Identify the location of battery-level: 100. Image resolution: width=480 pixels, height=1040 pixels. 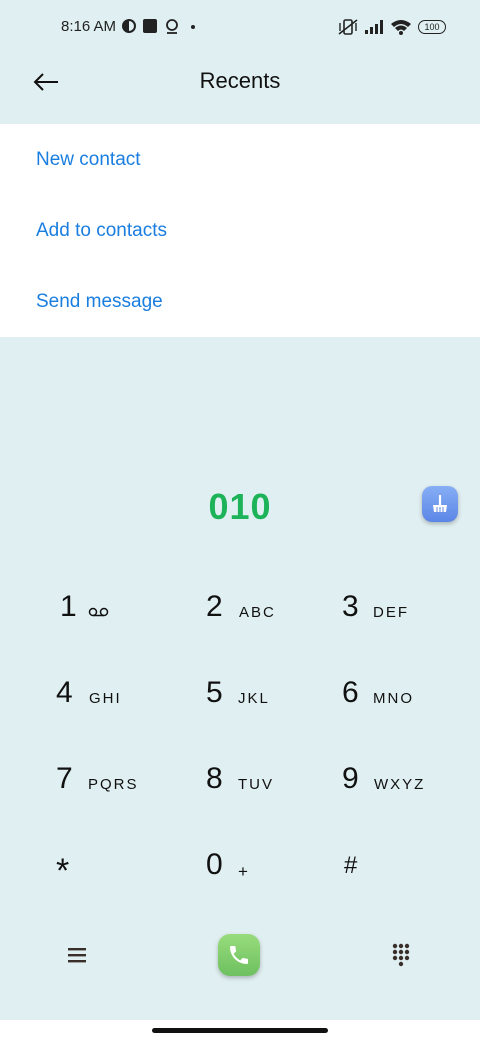
(432, 27).